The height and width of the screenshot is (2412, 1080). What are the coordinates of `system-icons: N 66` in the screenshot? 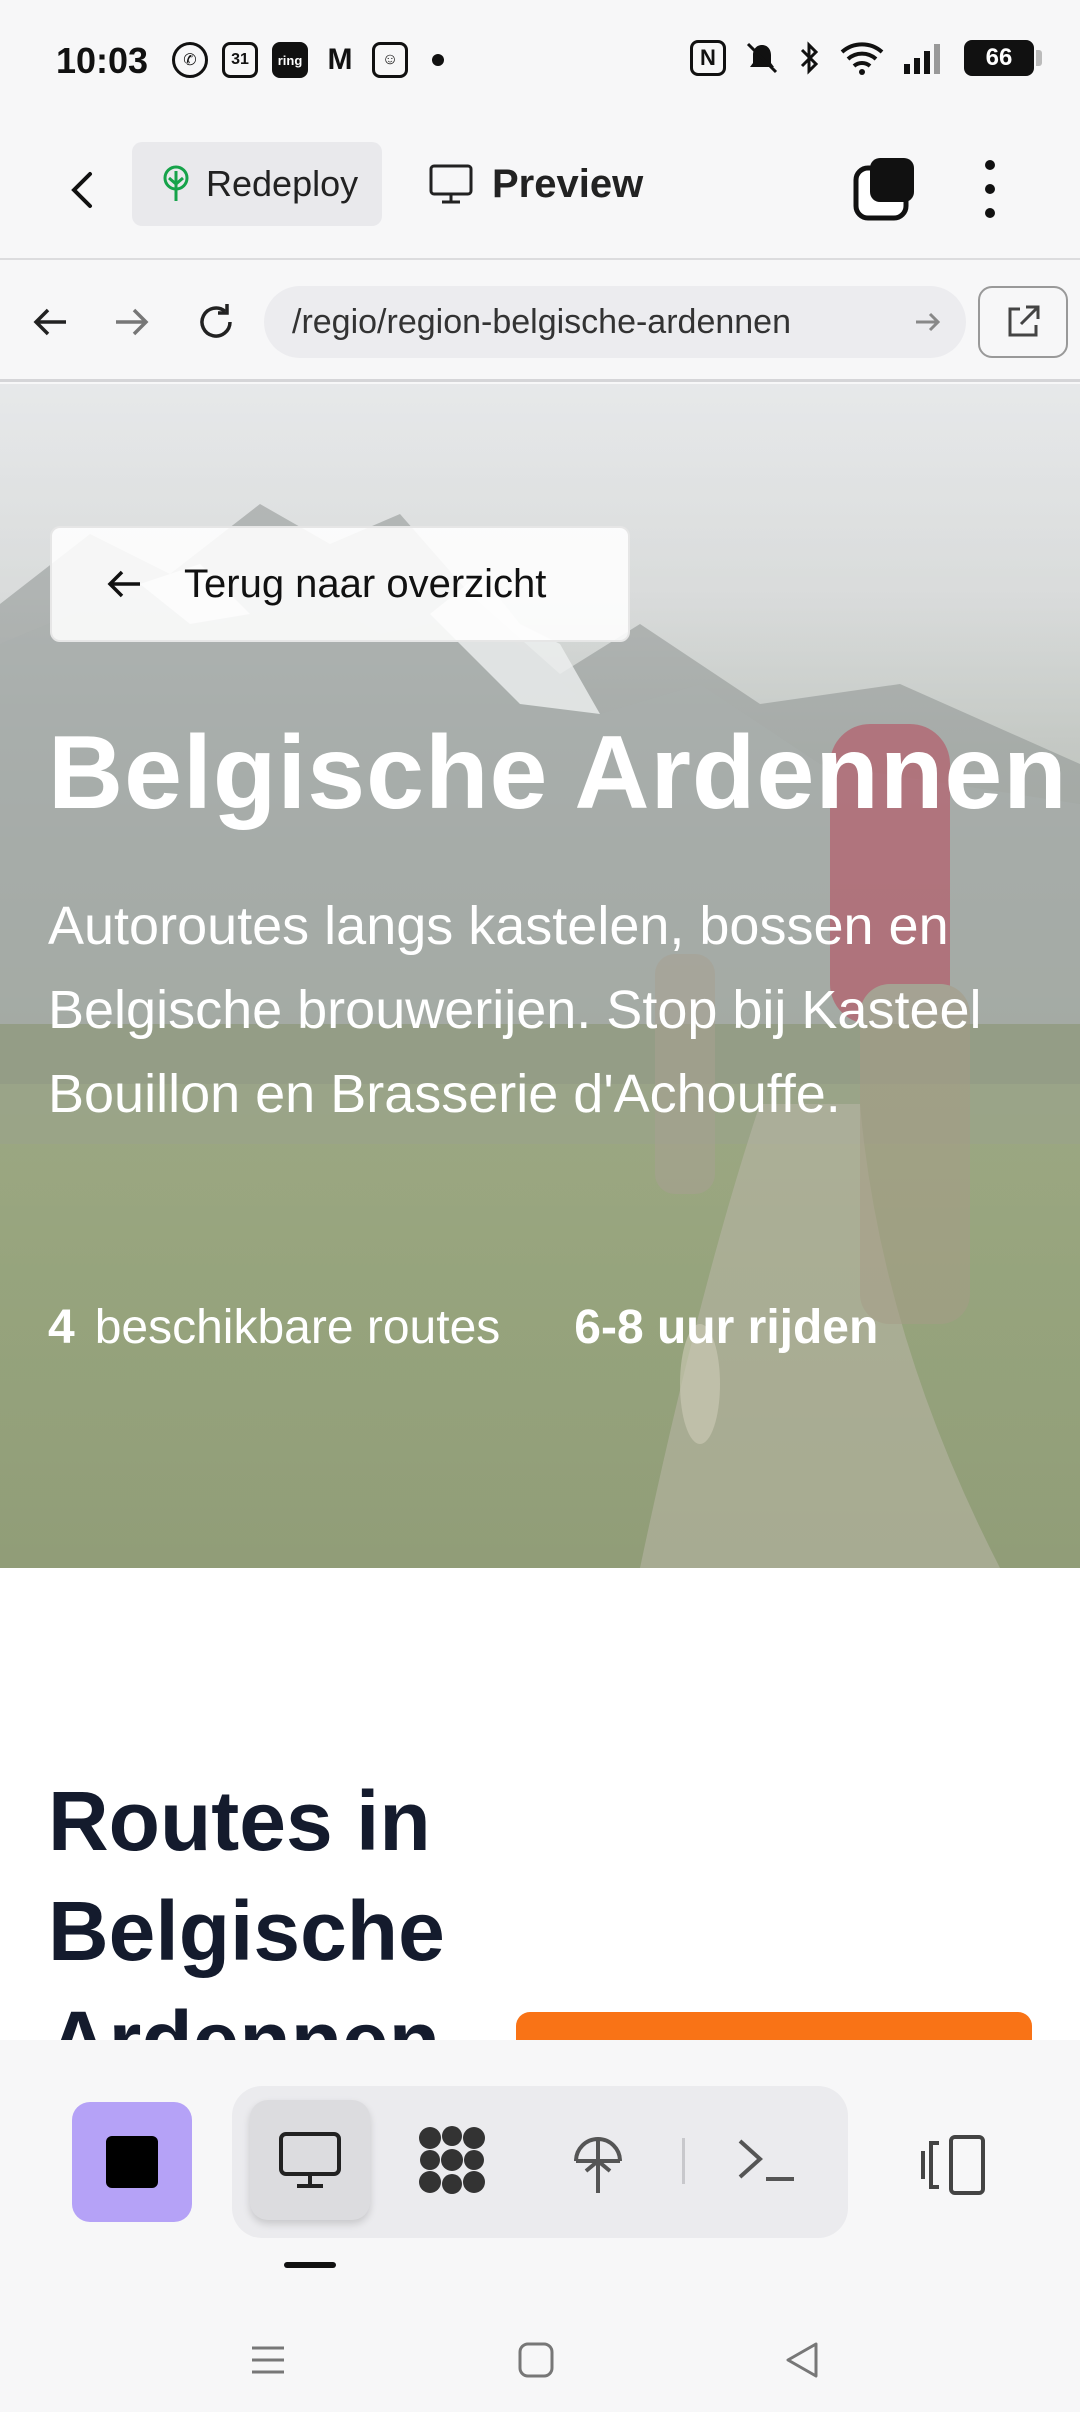 It's located at (866, 58).